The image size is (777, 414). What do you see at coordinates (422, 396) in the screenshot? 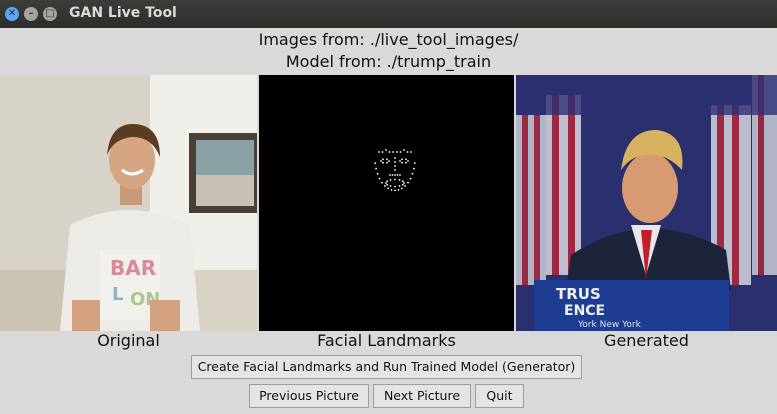
I see `next-picture-button: Next Picture` at bounding box center [422, 396].